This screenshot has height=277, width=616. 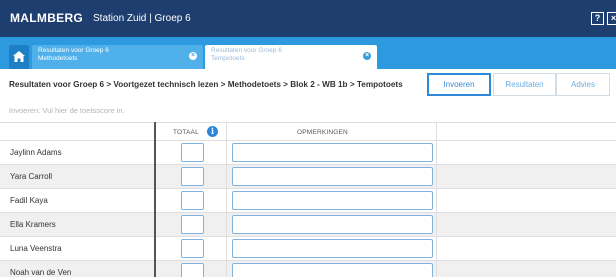 I want to click on close-app-button: ×, so click(x=611, y=18).